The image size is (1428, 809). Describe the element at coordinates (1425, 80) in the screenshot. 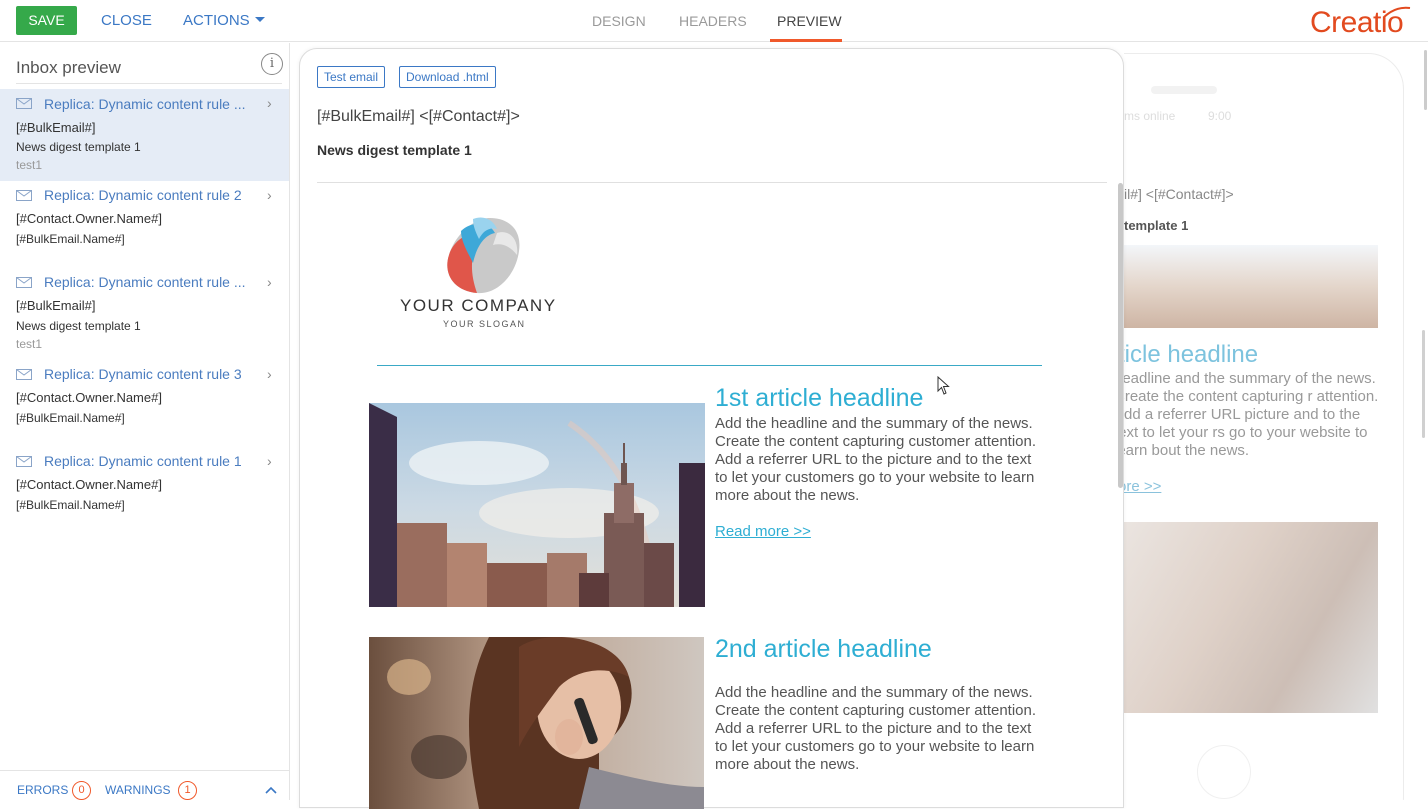

I see `page-scrollbar` at that location.